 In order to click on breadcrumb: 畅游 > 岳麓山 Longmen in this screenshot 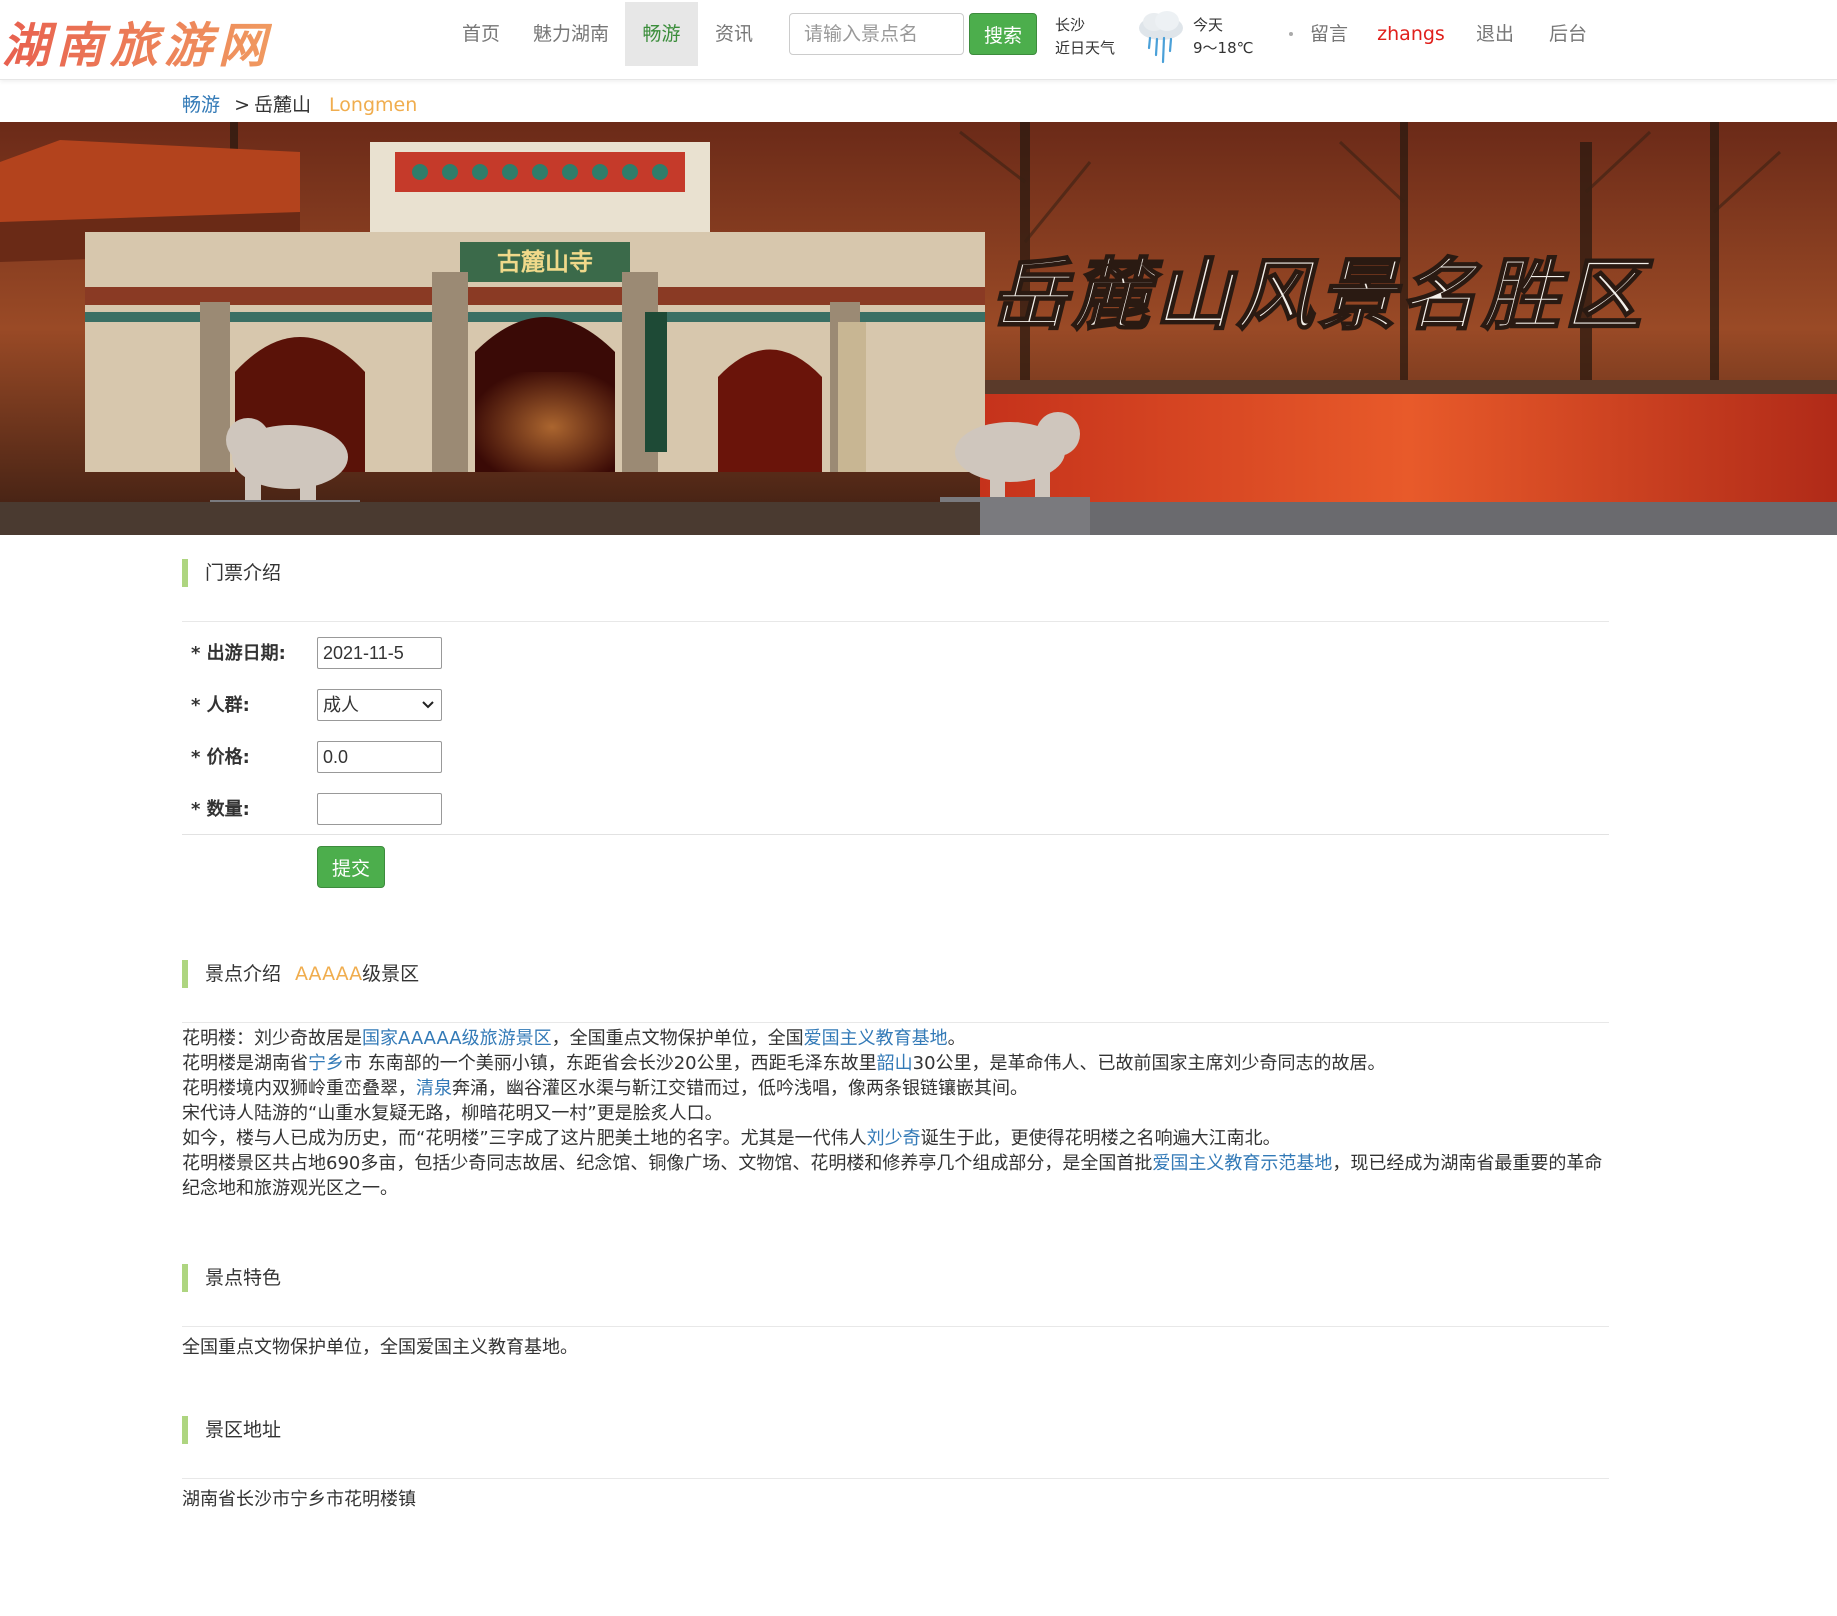, I will do `click(299, 103)`.